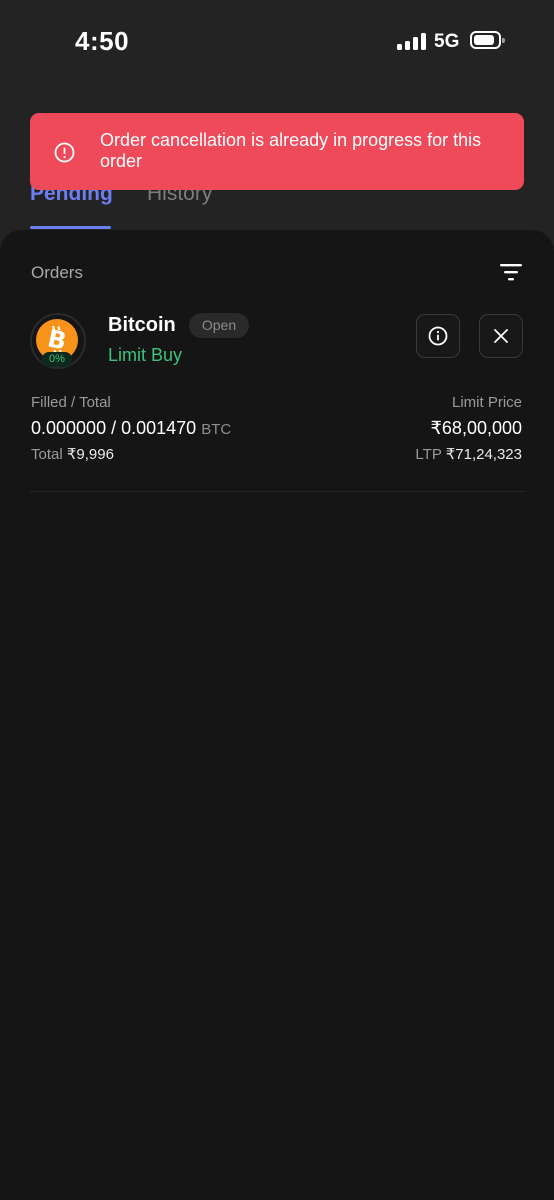  I want to click on total-label: Total, so click(49, 454).